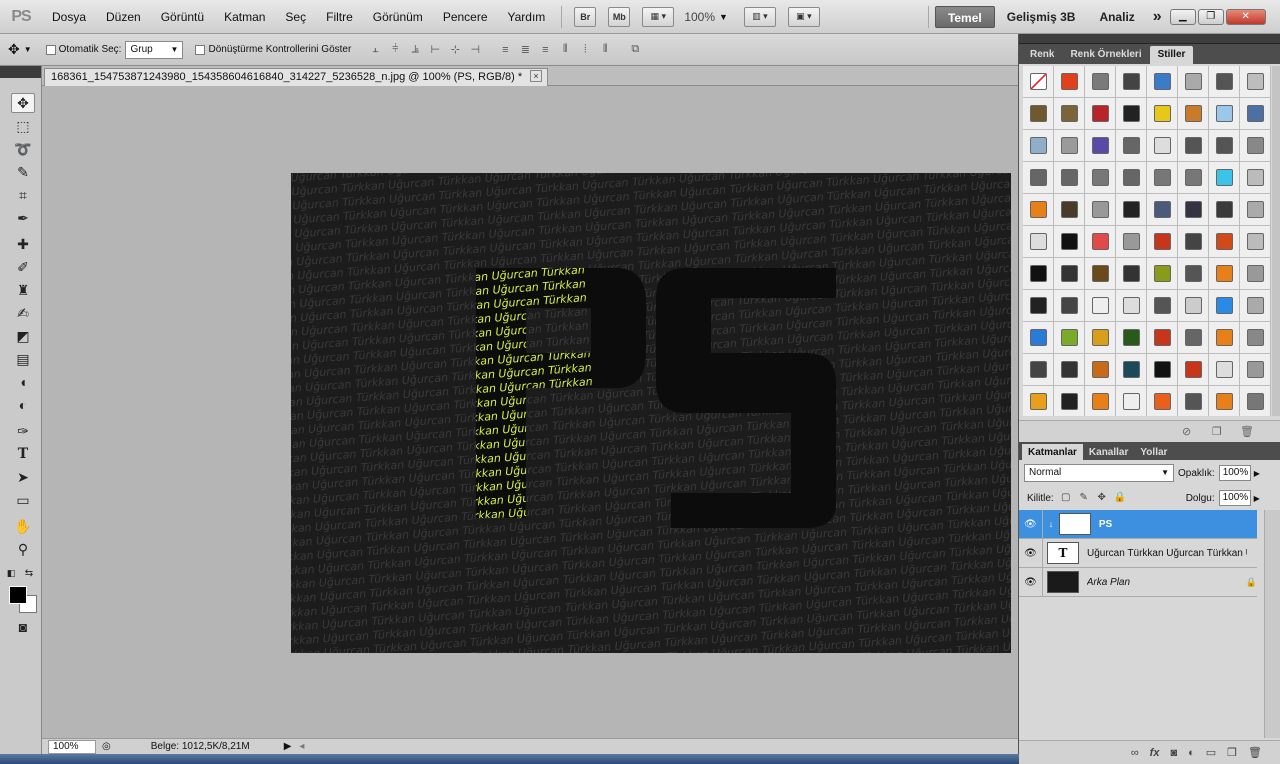 The width and height of the screenshot is (1280, 764). What do you see at coordinates (301, 746) in the screenshot?
I see `scroll-left-icon: ◂` at bounding box center [301, 746].